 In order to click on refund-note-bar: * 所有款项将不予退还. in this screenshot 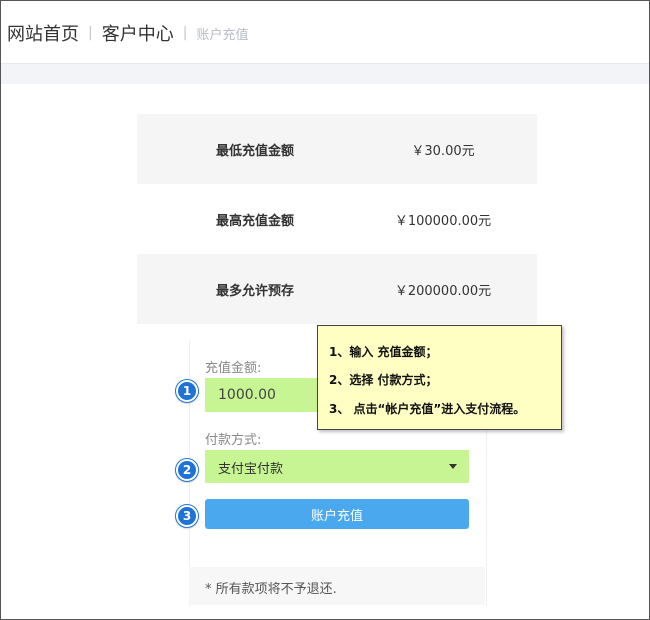, I will do `click(337, 586)`.